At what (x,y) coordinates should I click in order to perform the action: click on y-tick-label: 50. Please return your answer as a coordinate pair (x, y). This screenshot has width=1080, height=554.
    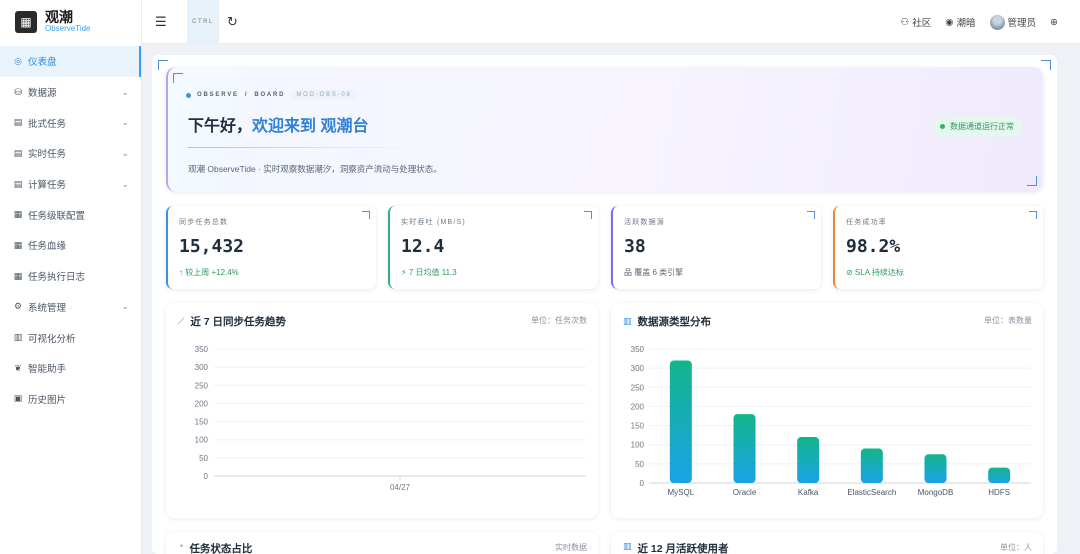
    Looking at the image, I should click on (639, 464).